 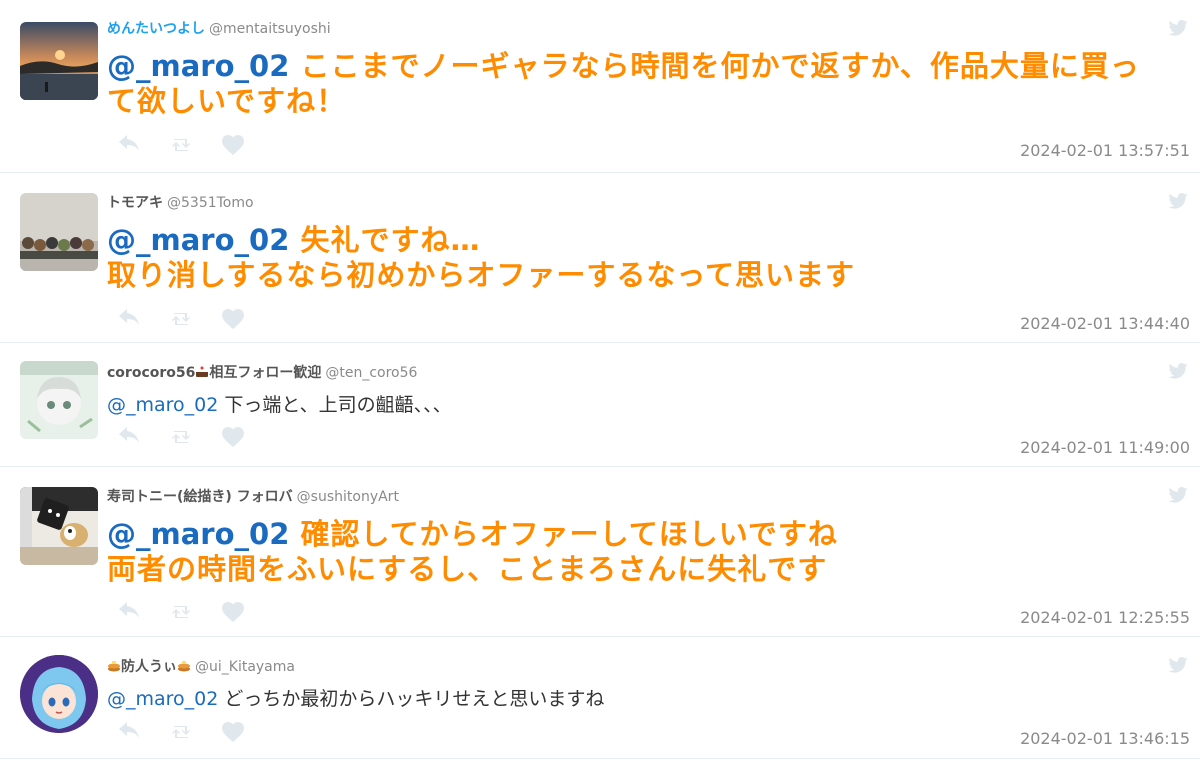 I want to click on user-handle: @mentaitsuyoshi, so click(x=270, y=29).